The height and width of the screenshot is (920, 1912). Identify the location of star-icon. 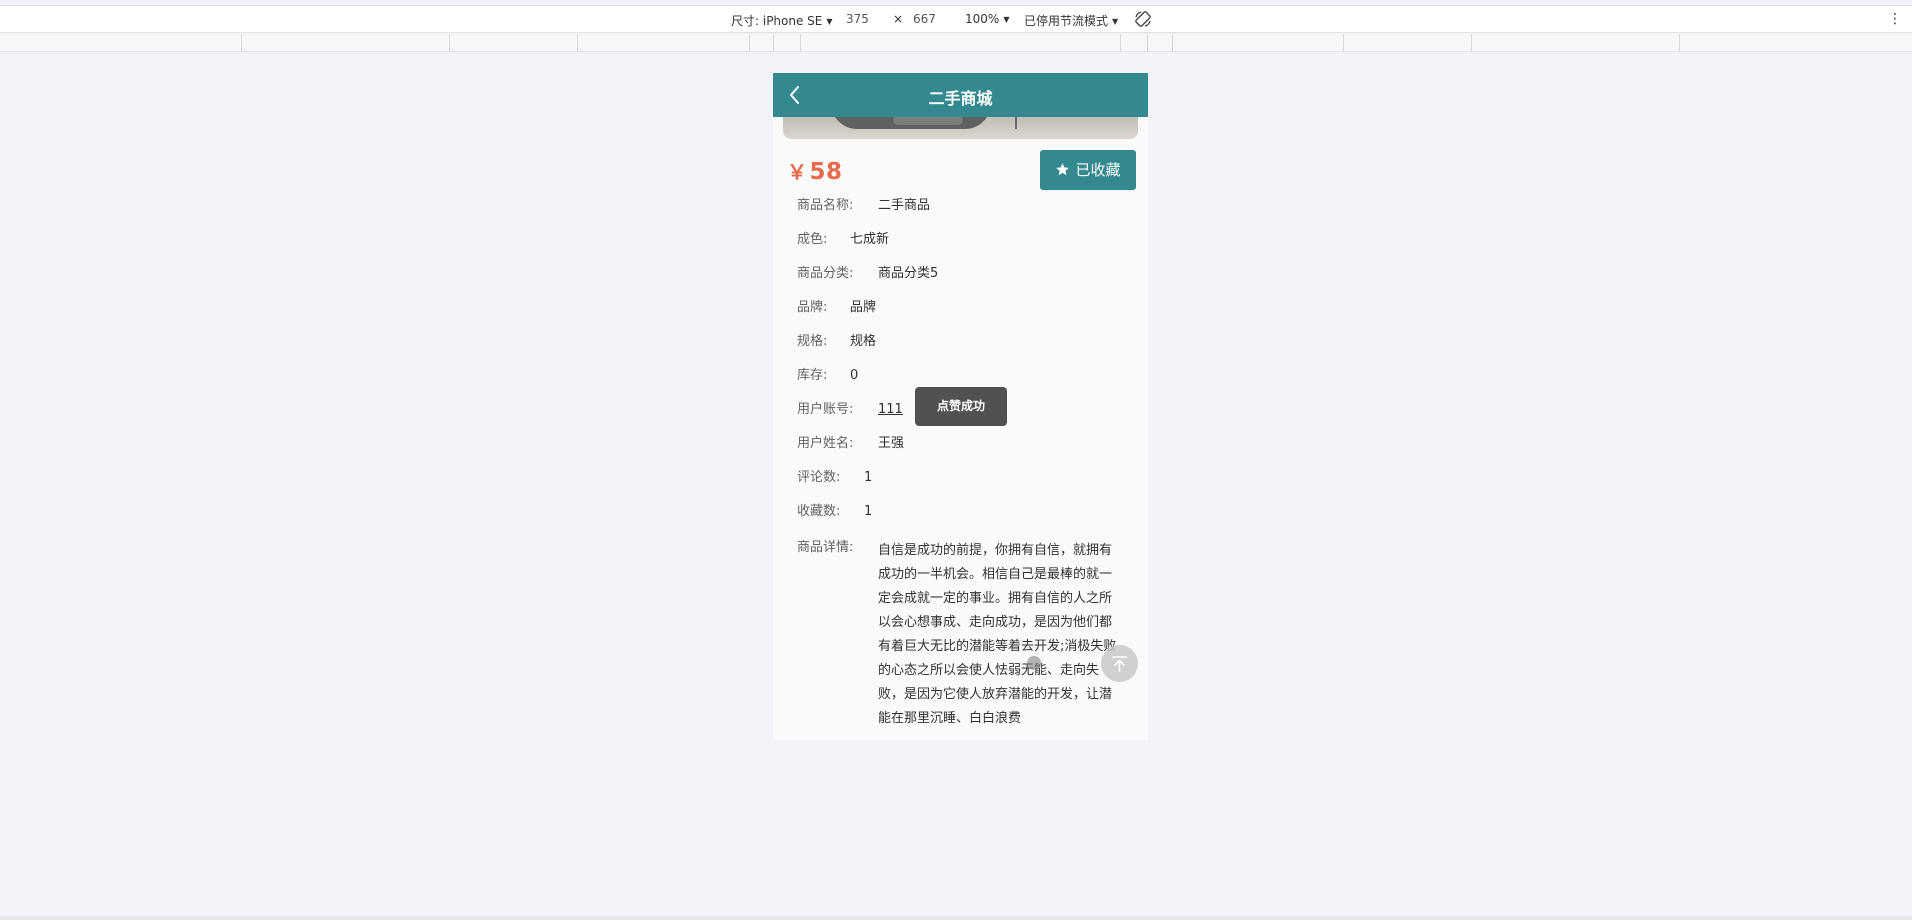
(1063, 169).